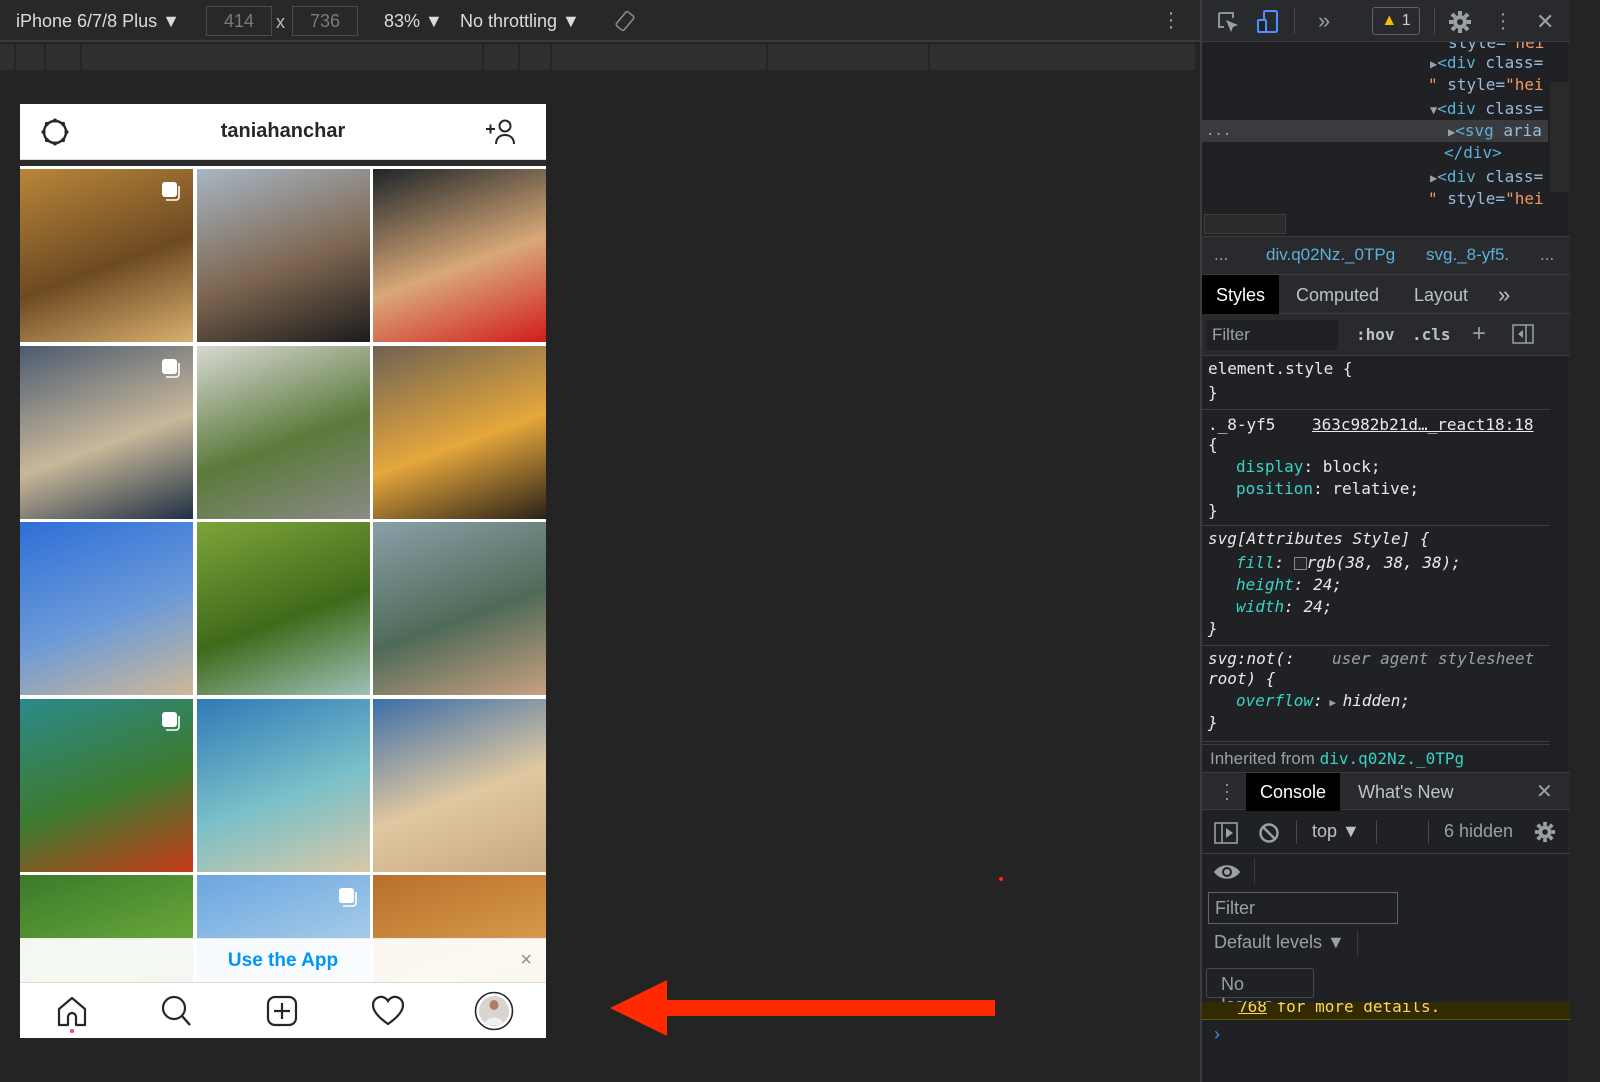  What do you see at coordinates (1227, 872) in the screenshot?
I see `live-expression-eye-icon` at bounding box center [1227, 872].